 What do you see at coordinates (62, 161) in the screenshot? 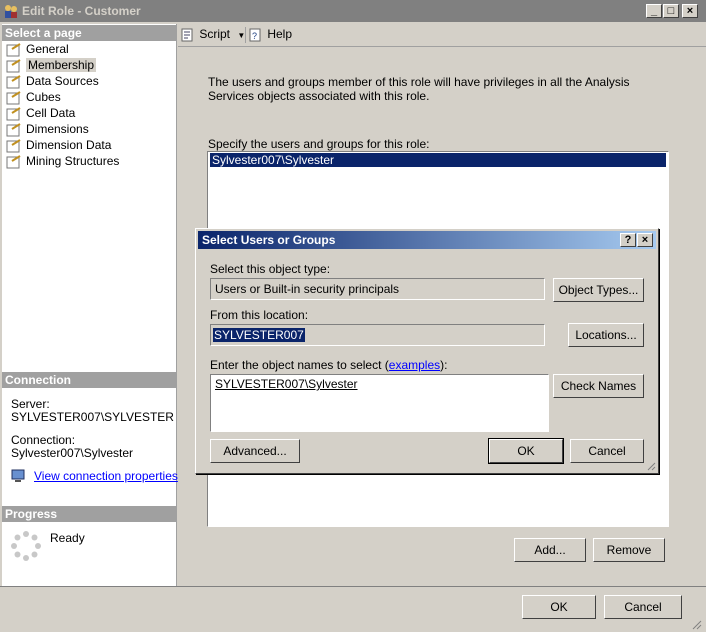
I see `page-mining-structures: Mining Structures` at bounding box center [62, 161].